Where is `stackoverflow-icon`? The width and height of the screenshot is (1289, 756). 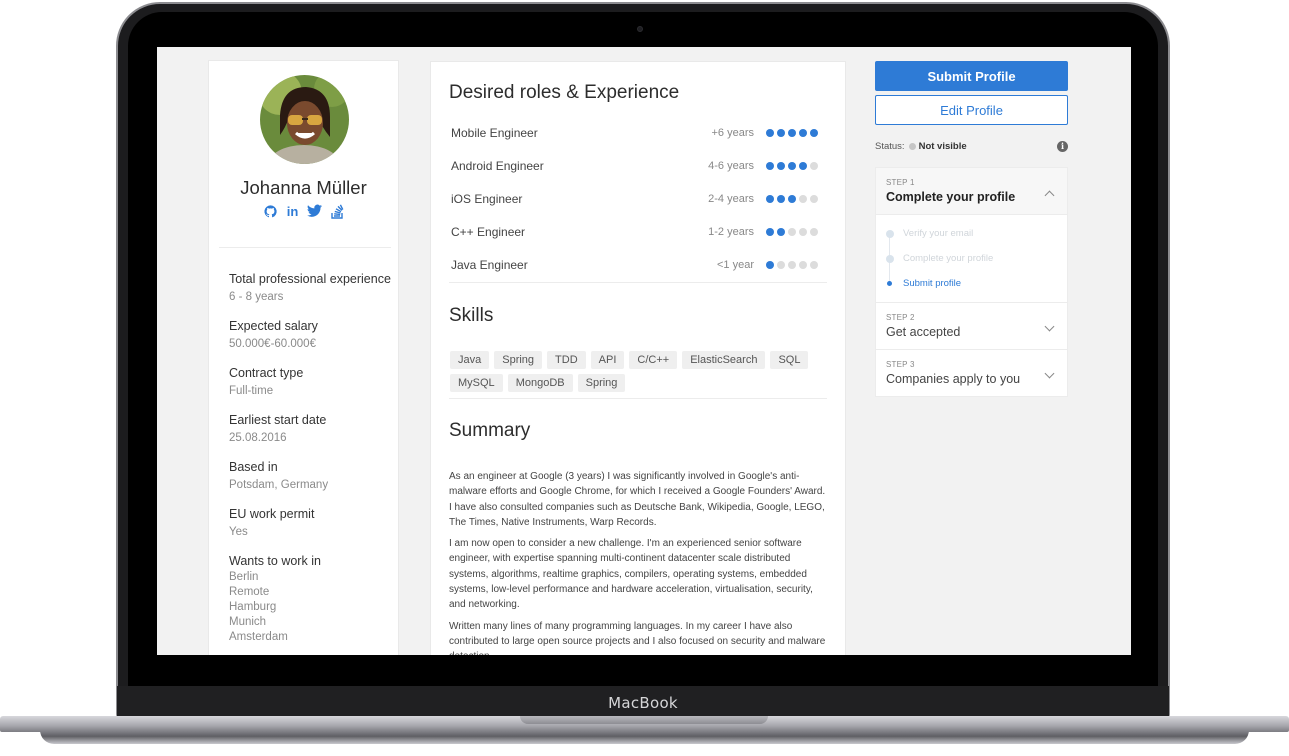
stackoverflow-icon is located at coordinates (337, 212).